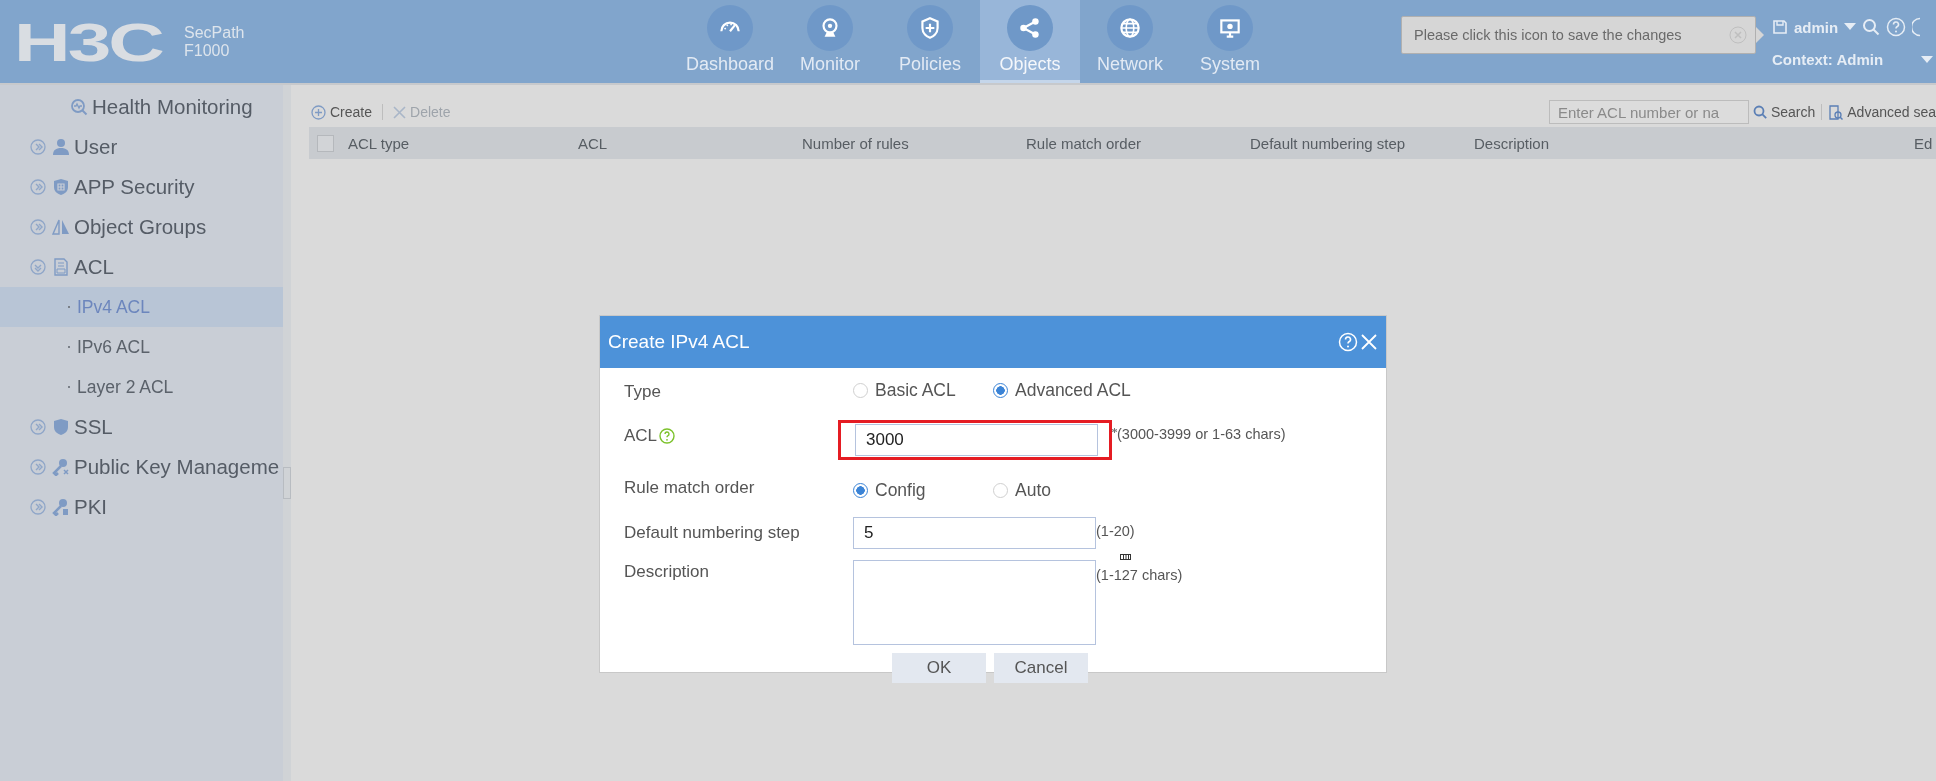  Describe the element at coordinates (974, 533) in the screenshot. I see `input-field: 5` at that location.